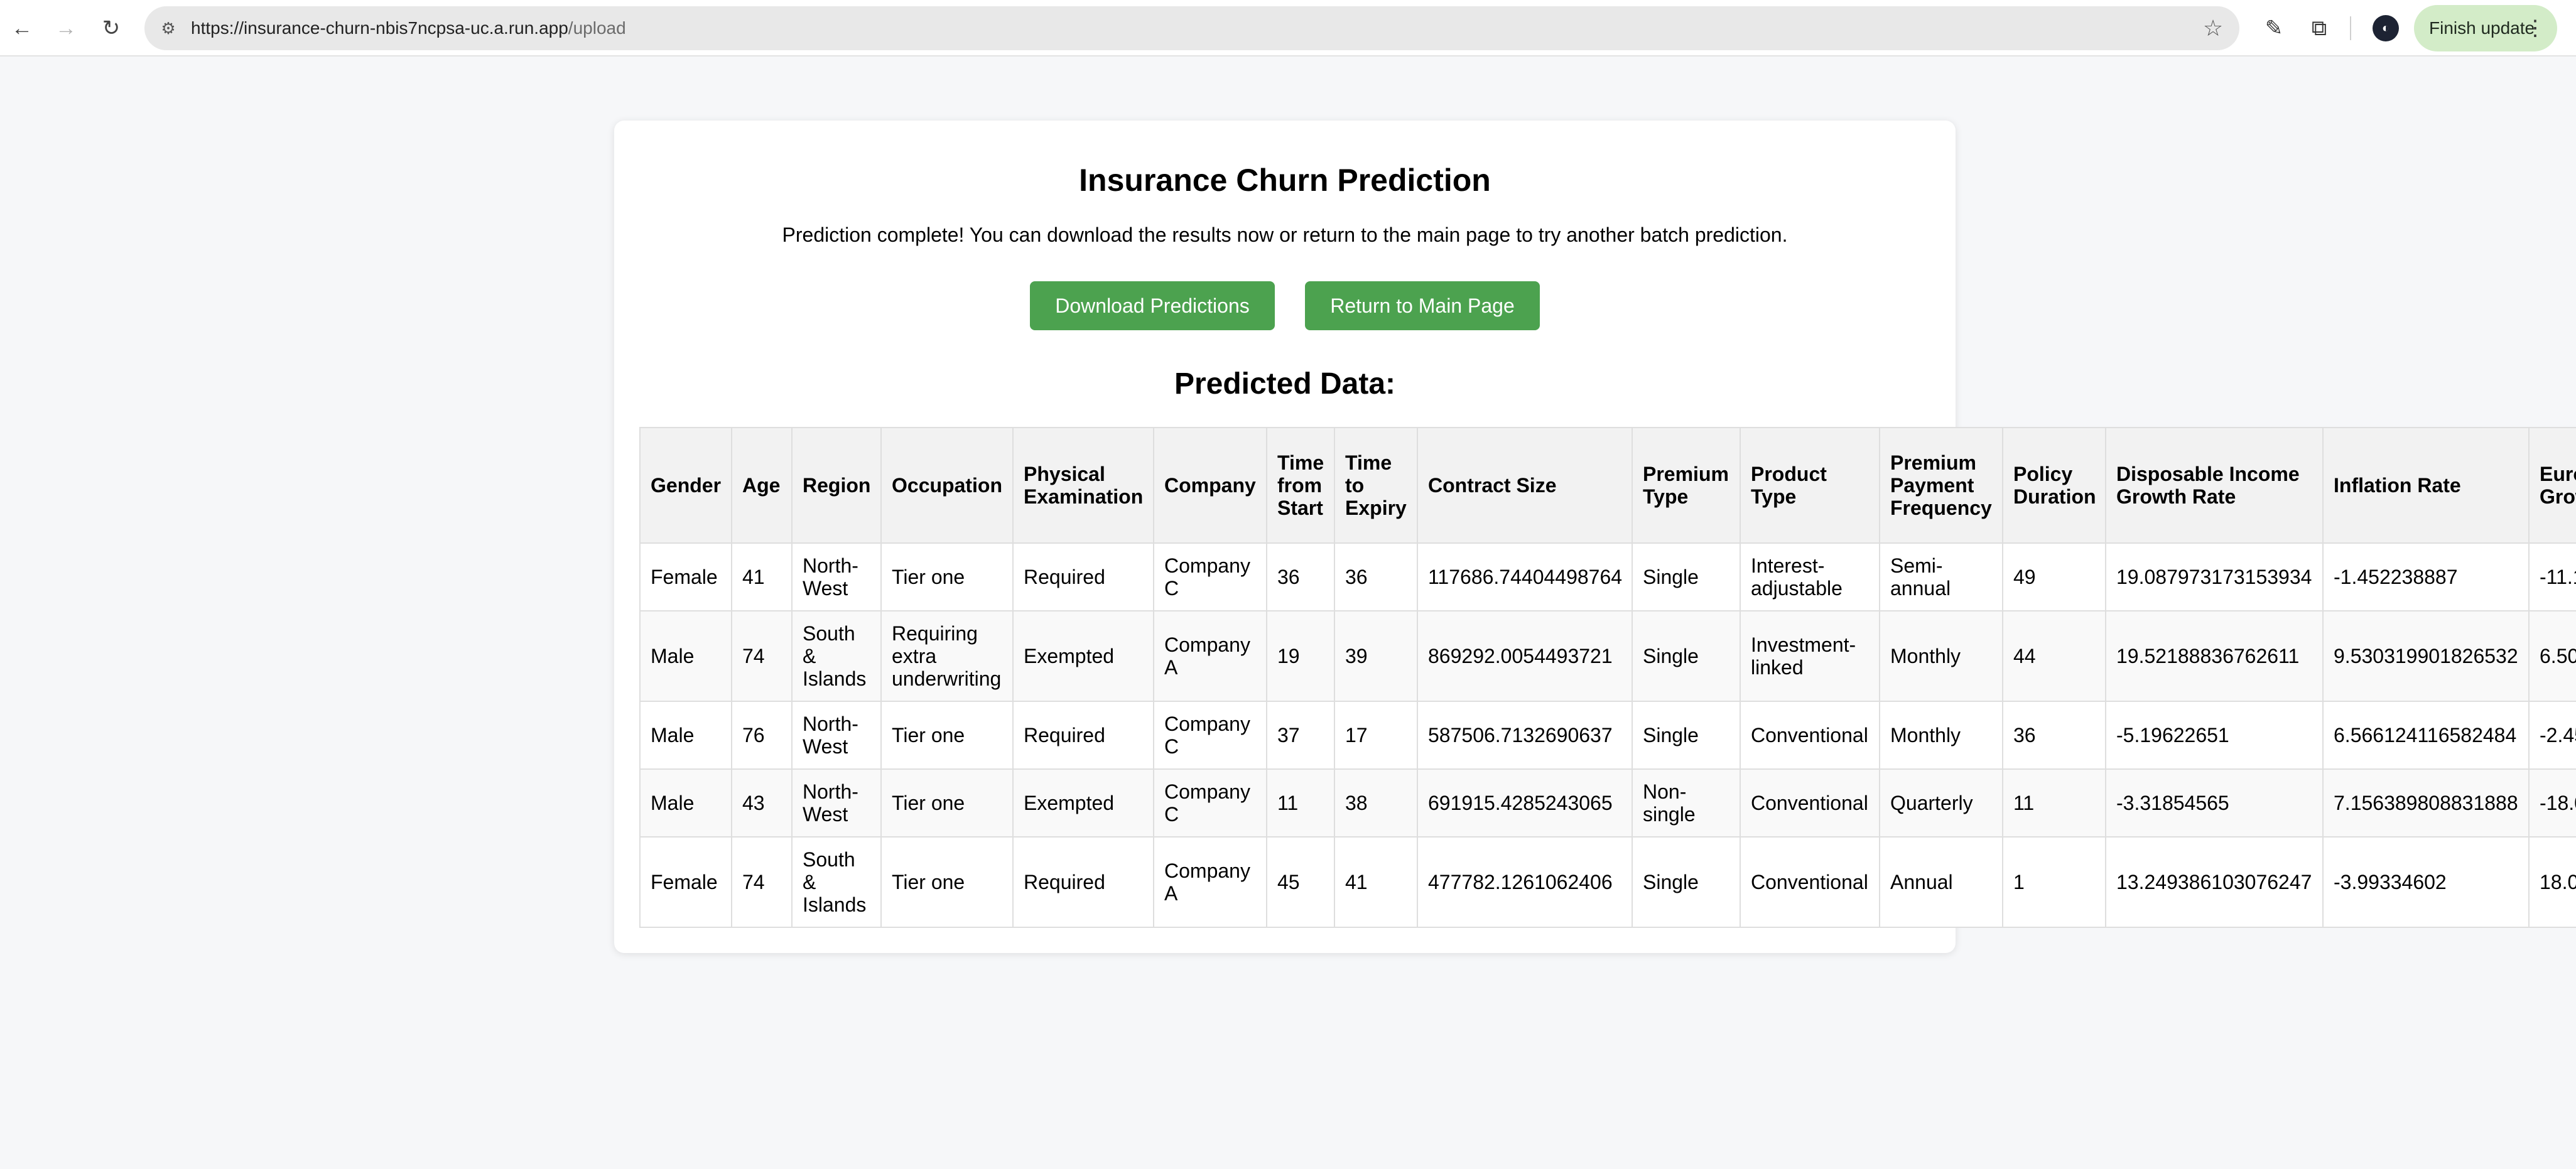 This screenshot has height=1169, width=2576. What do you see at coordinates (2552, 735) in the screenshot?
I see `table-cell: -2.45` at bounding box center [2552, 735].